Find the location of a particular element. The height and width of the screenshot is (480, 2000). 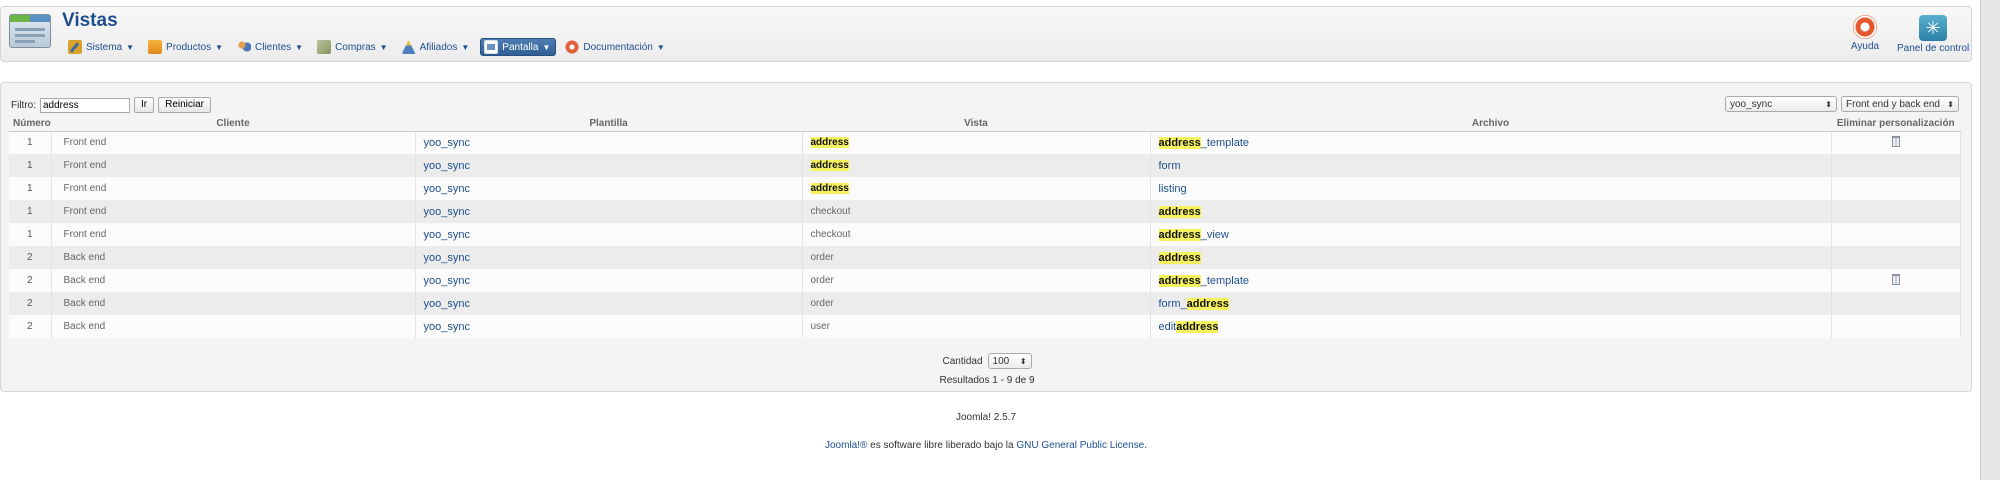

filter-input is located at coordinates (85, 105).